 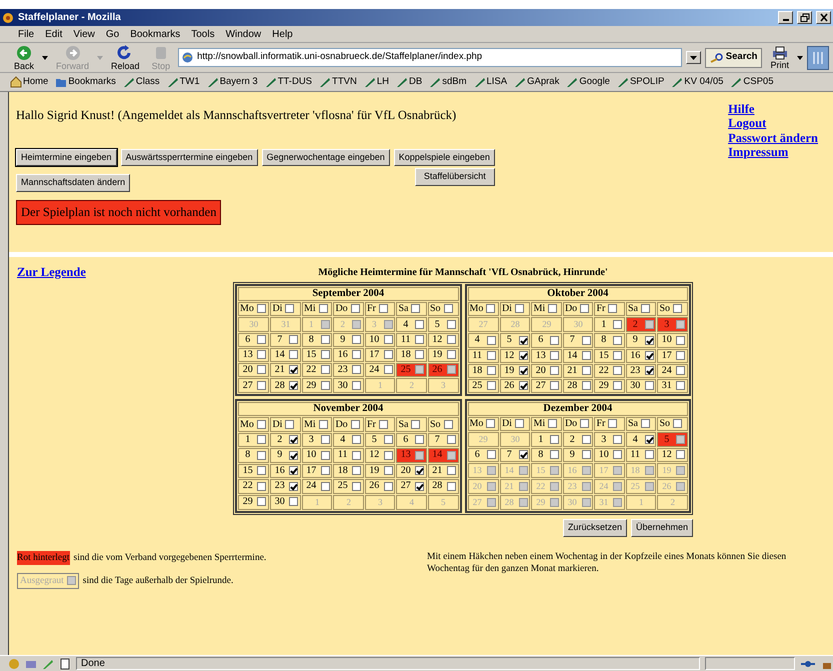 What do you see at coordinates (288, 82) in the screenshot?
I see `bookmark-item: TT-DUS` at bounding box center [288, 82].